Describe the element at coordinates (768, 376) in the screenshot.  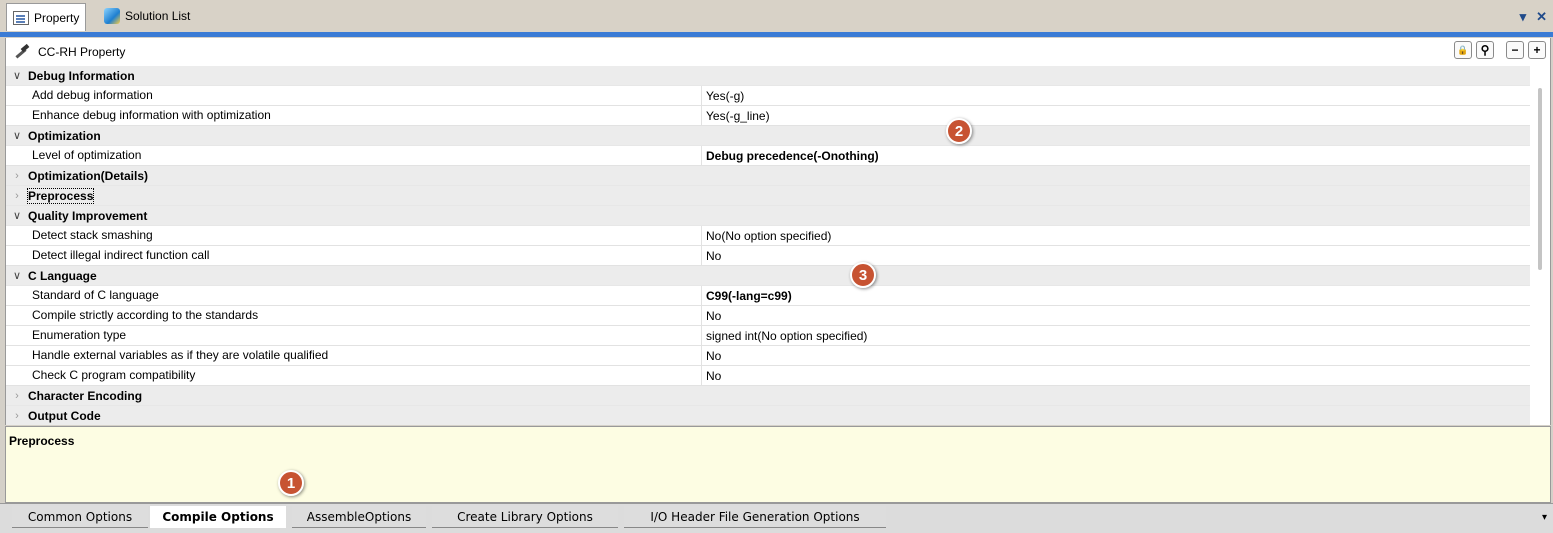
I see `property-row: Check C program compatibility No` at that location.